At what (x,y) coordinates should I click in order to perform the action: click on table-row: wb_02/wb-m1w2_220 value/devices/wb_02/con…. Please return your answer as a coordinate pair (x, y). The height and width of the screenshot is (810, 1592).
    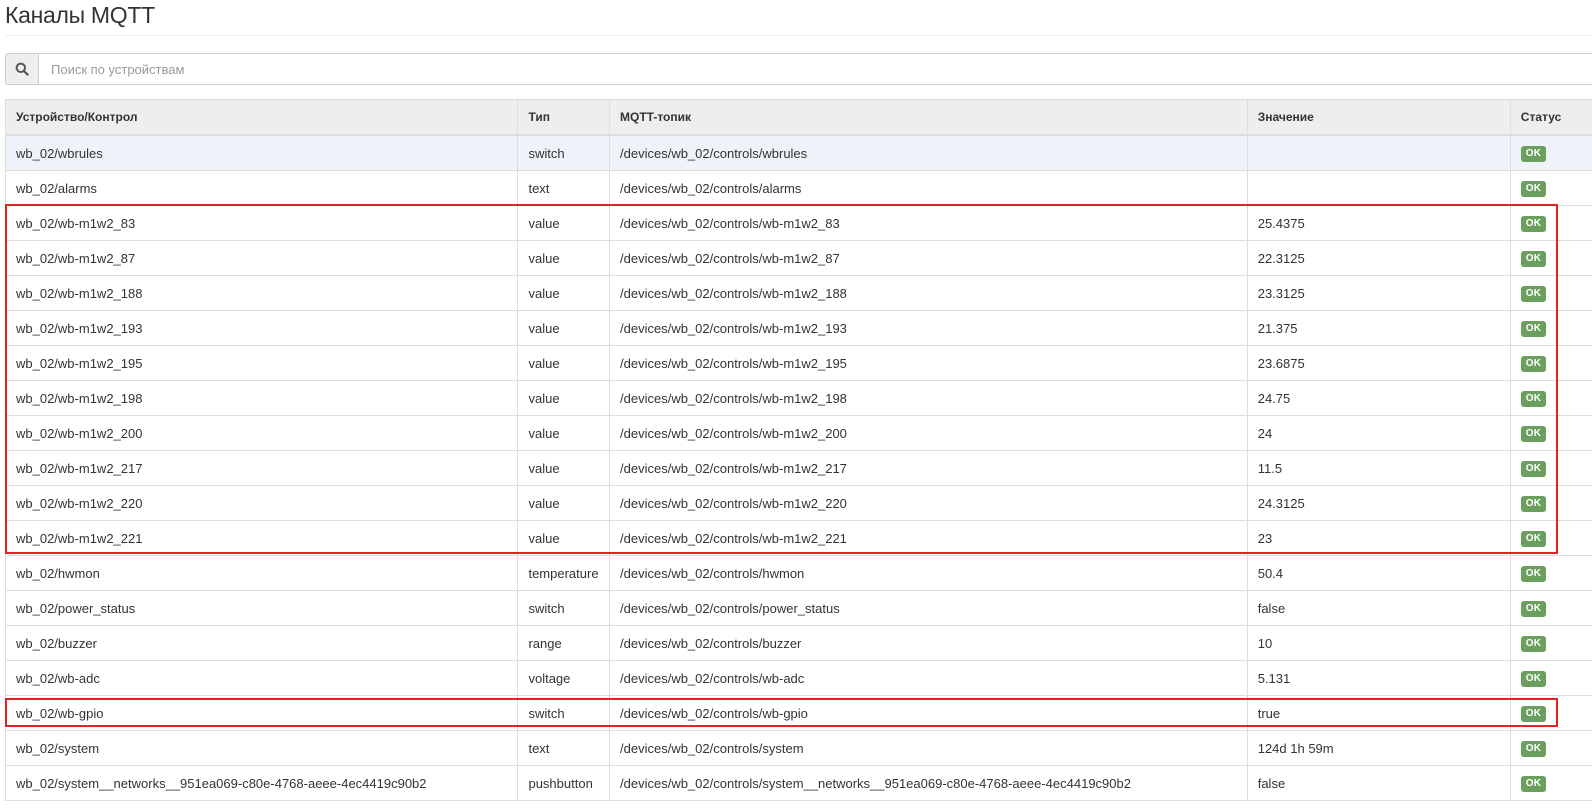
    Looking at the image, I should click on (798, 503).